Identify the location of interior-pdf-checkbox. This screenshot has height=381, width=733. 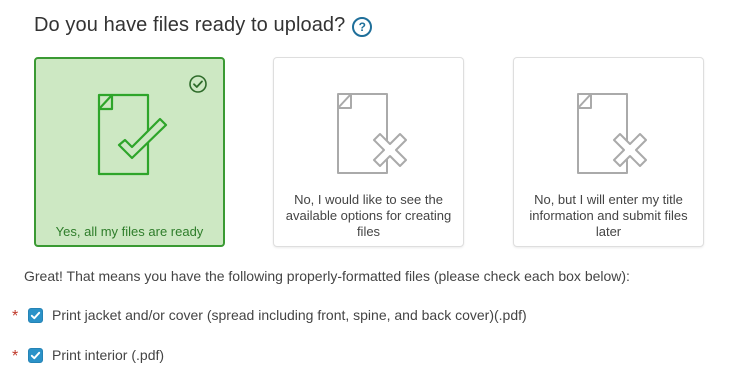
(35, 355).